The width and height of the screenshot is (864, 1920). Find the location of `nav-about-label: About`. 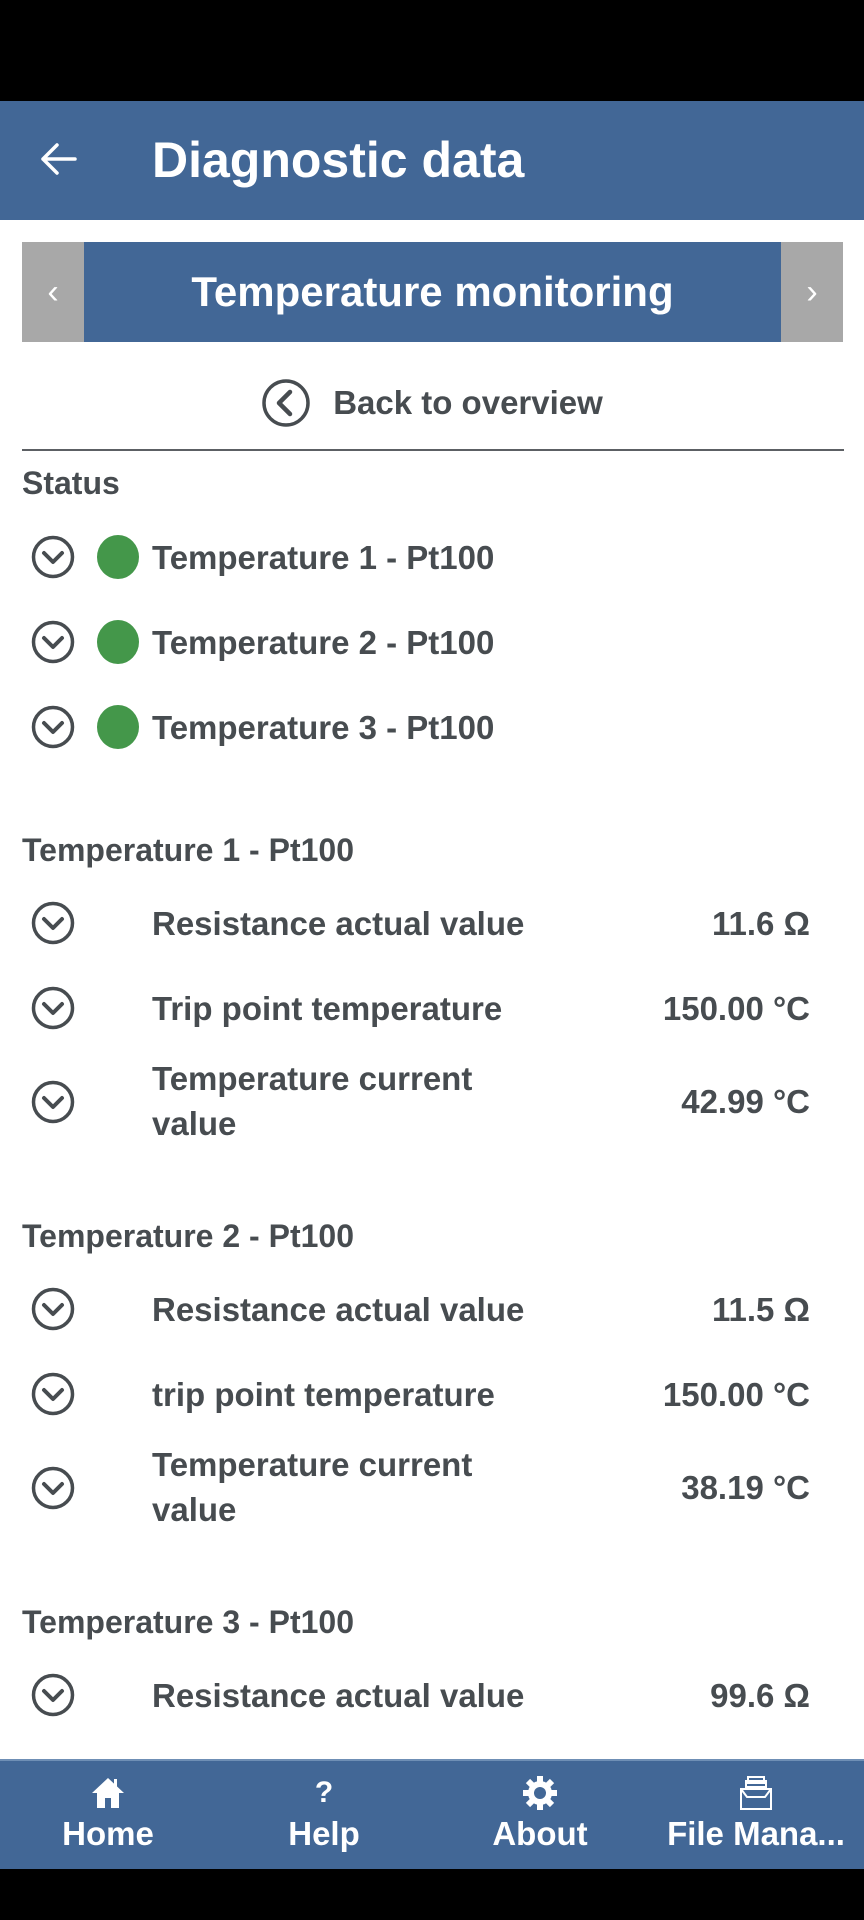

nav-about-label: About is located at coordinates (540, 1833).